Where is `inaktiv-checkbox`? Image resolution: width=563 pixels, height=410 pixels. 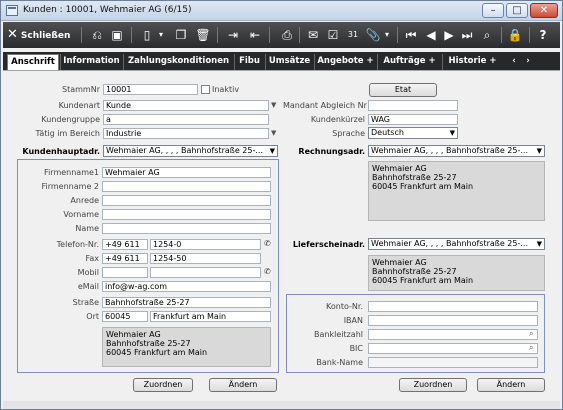 inaktiv-checkbox is located at coordinates (205, 89).